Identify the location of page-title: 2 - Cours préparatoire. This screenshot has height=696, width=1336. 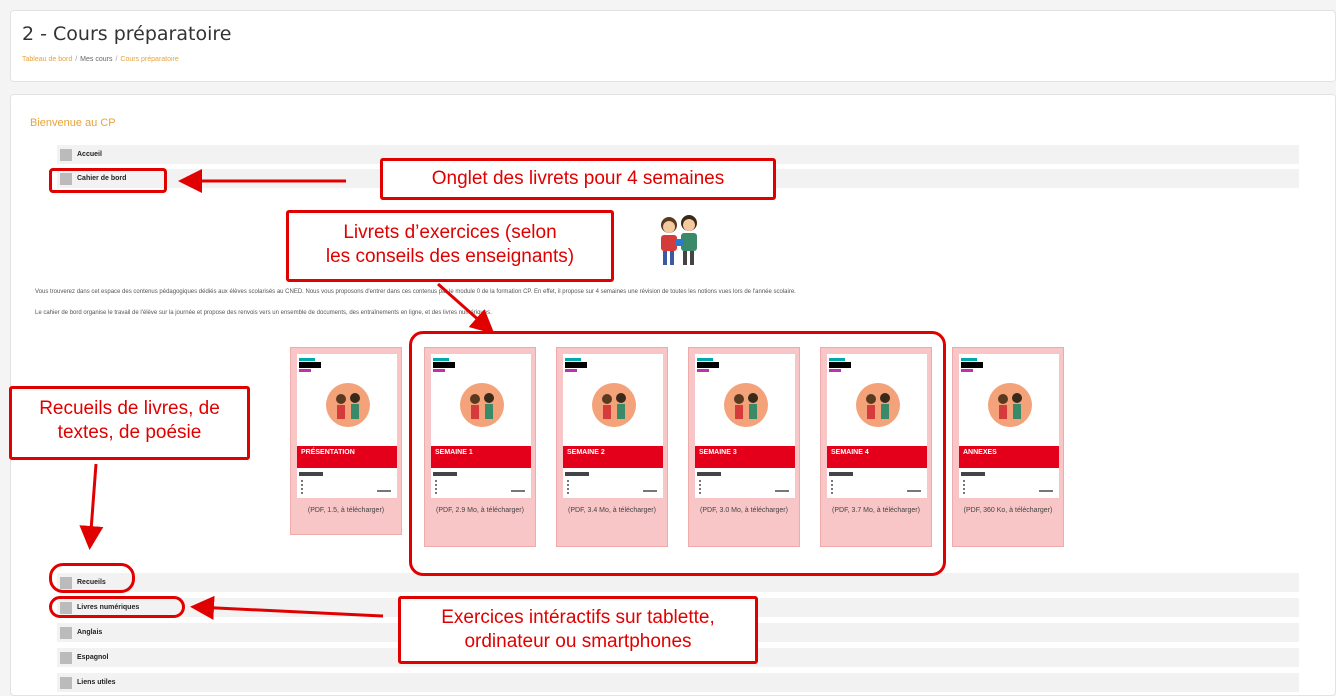
(127, 34).